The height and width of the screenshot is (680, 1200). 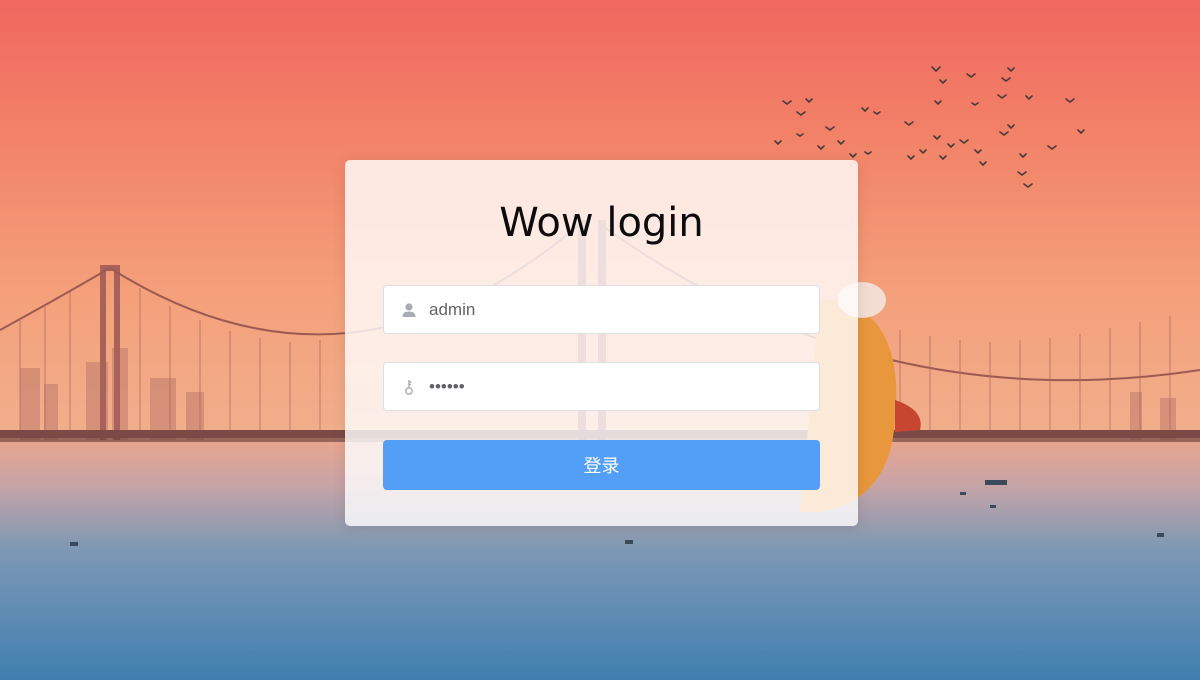 What do you see at coordinates (601, 223) in the screenshot?
I see `login-title: Wow login` at bounding box center [601, 223].